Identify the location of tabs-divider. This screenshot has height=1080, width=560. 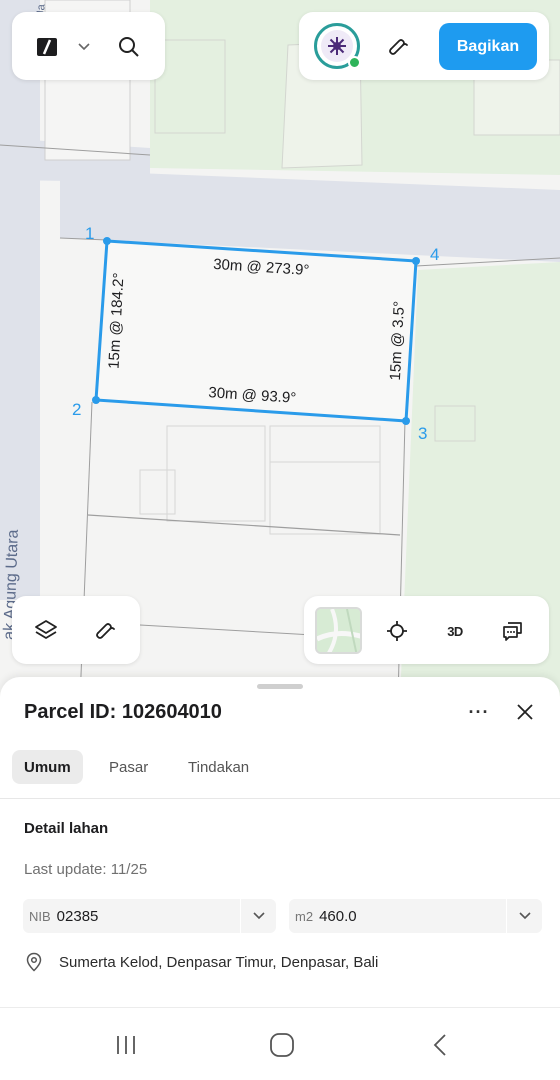
(280, 798).